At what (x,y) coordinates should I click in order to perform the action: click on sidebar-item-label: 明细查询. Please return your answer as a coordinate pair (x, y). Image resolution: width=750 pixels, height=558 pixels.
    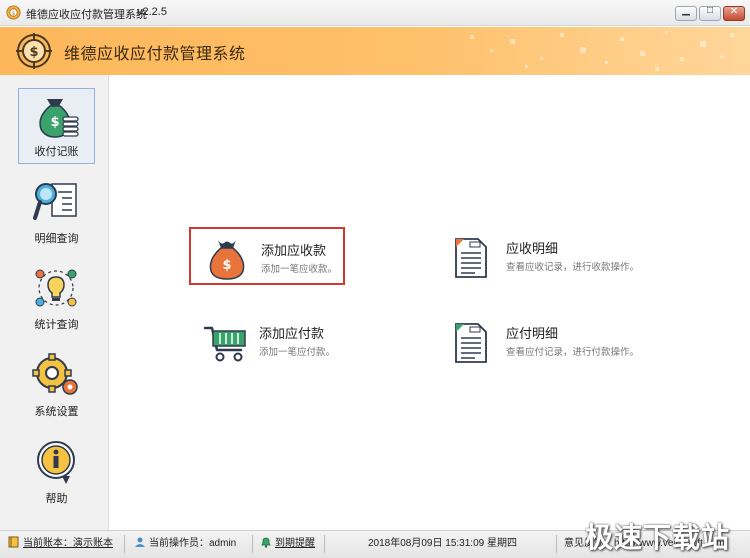
    Looking at the image, I should click on (56, 239).